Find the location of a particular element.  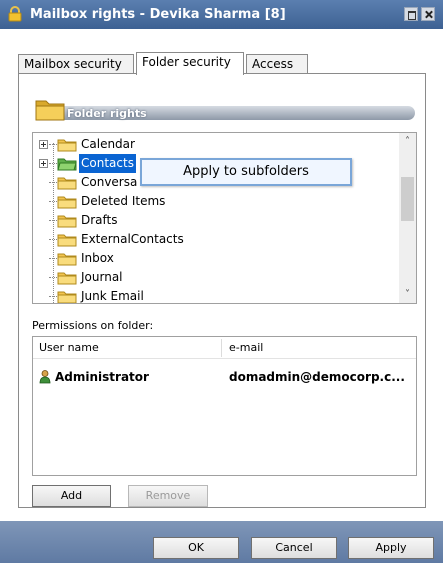

folder-label: Conversa is located at coordinates (109, 182).